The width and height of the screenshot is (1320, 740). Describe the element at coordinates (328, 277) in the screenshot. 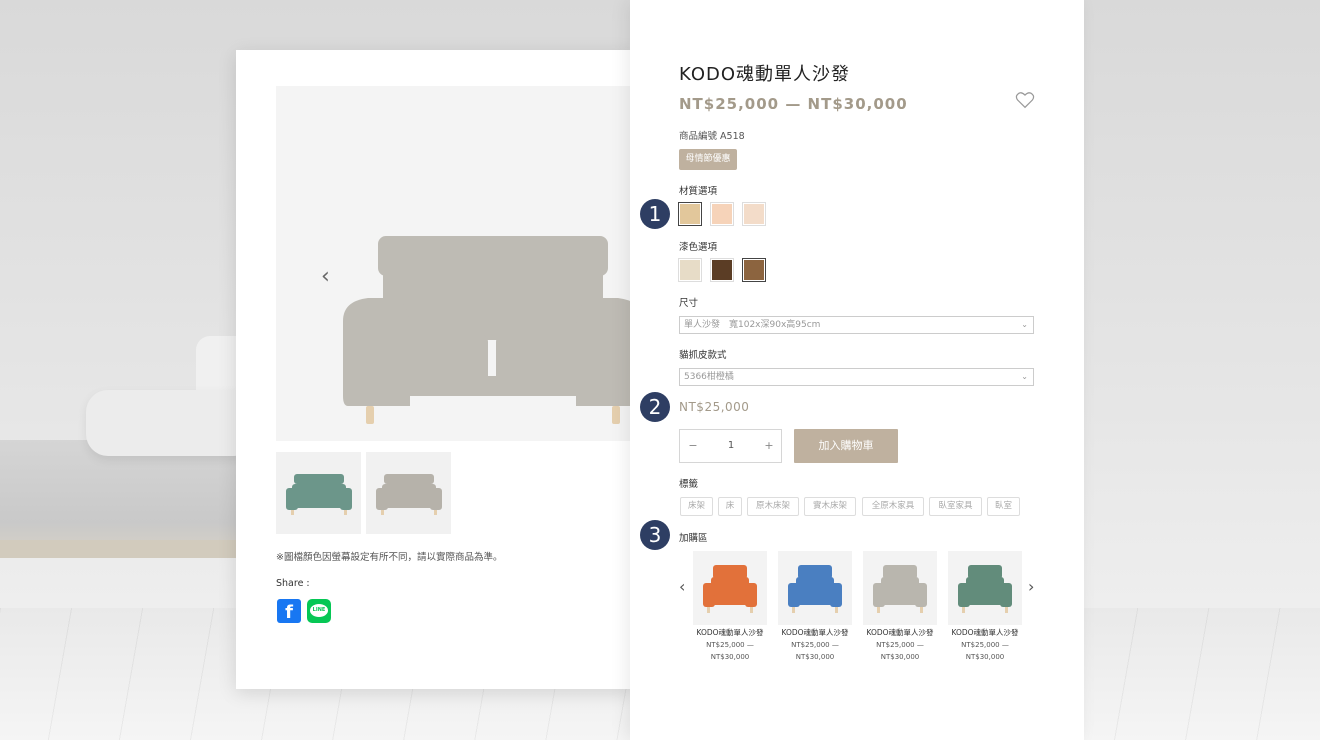

I see `gallery-prev-arrow: ‹` at that location.